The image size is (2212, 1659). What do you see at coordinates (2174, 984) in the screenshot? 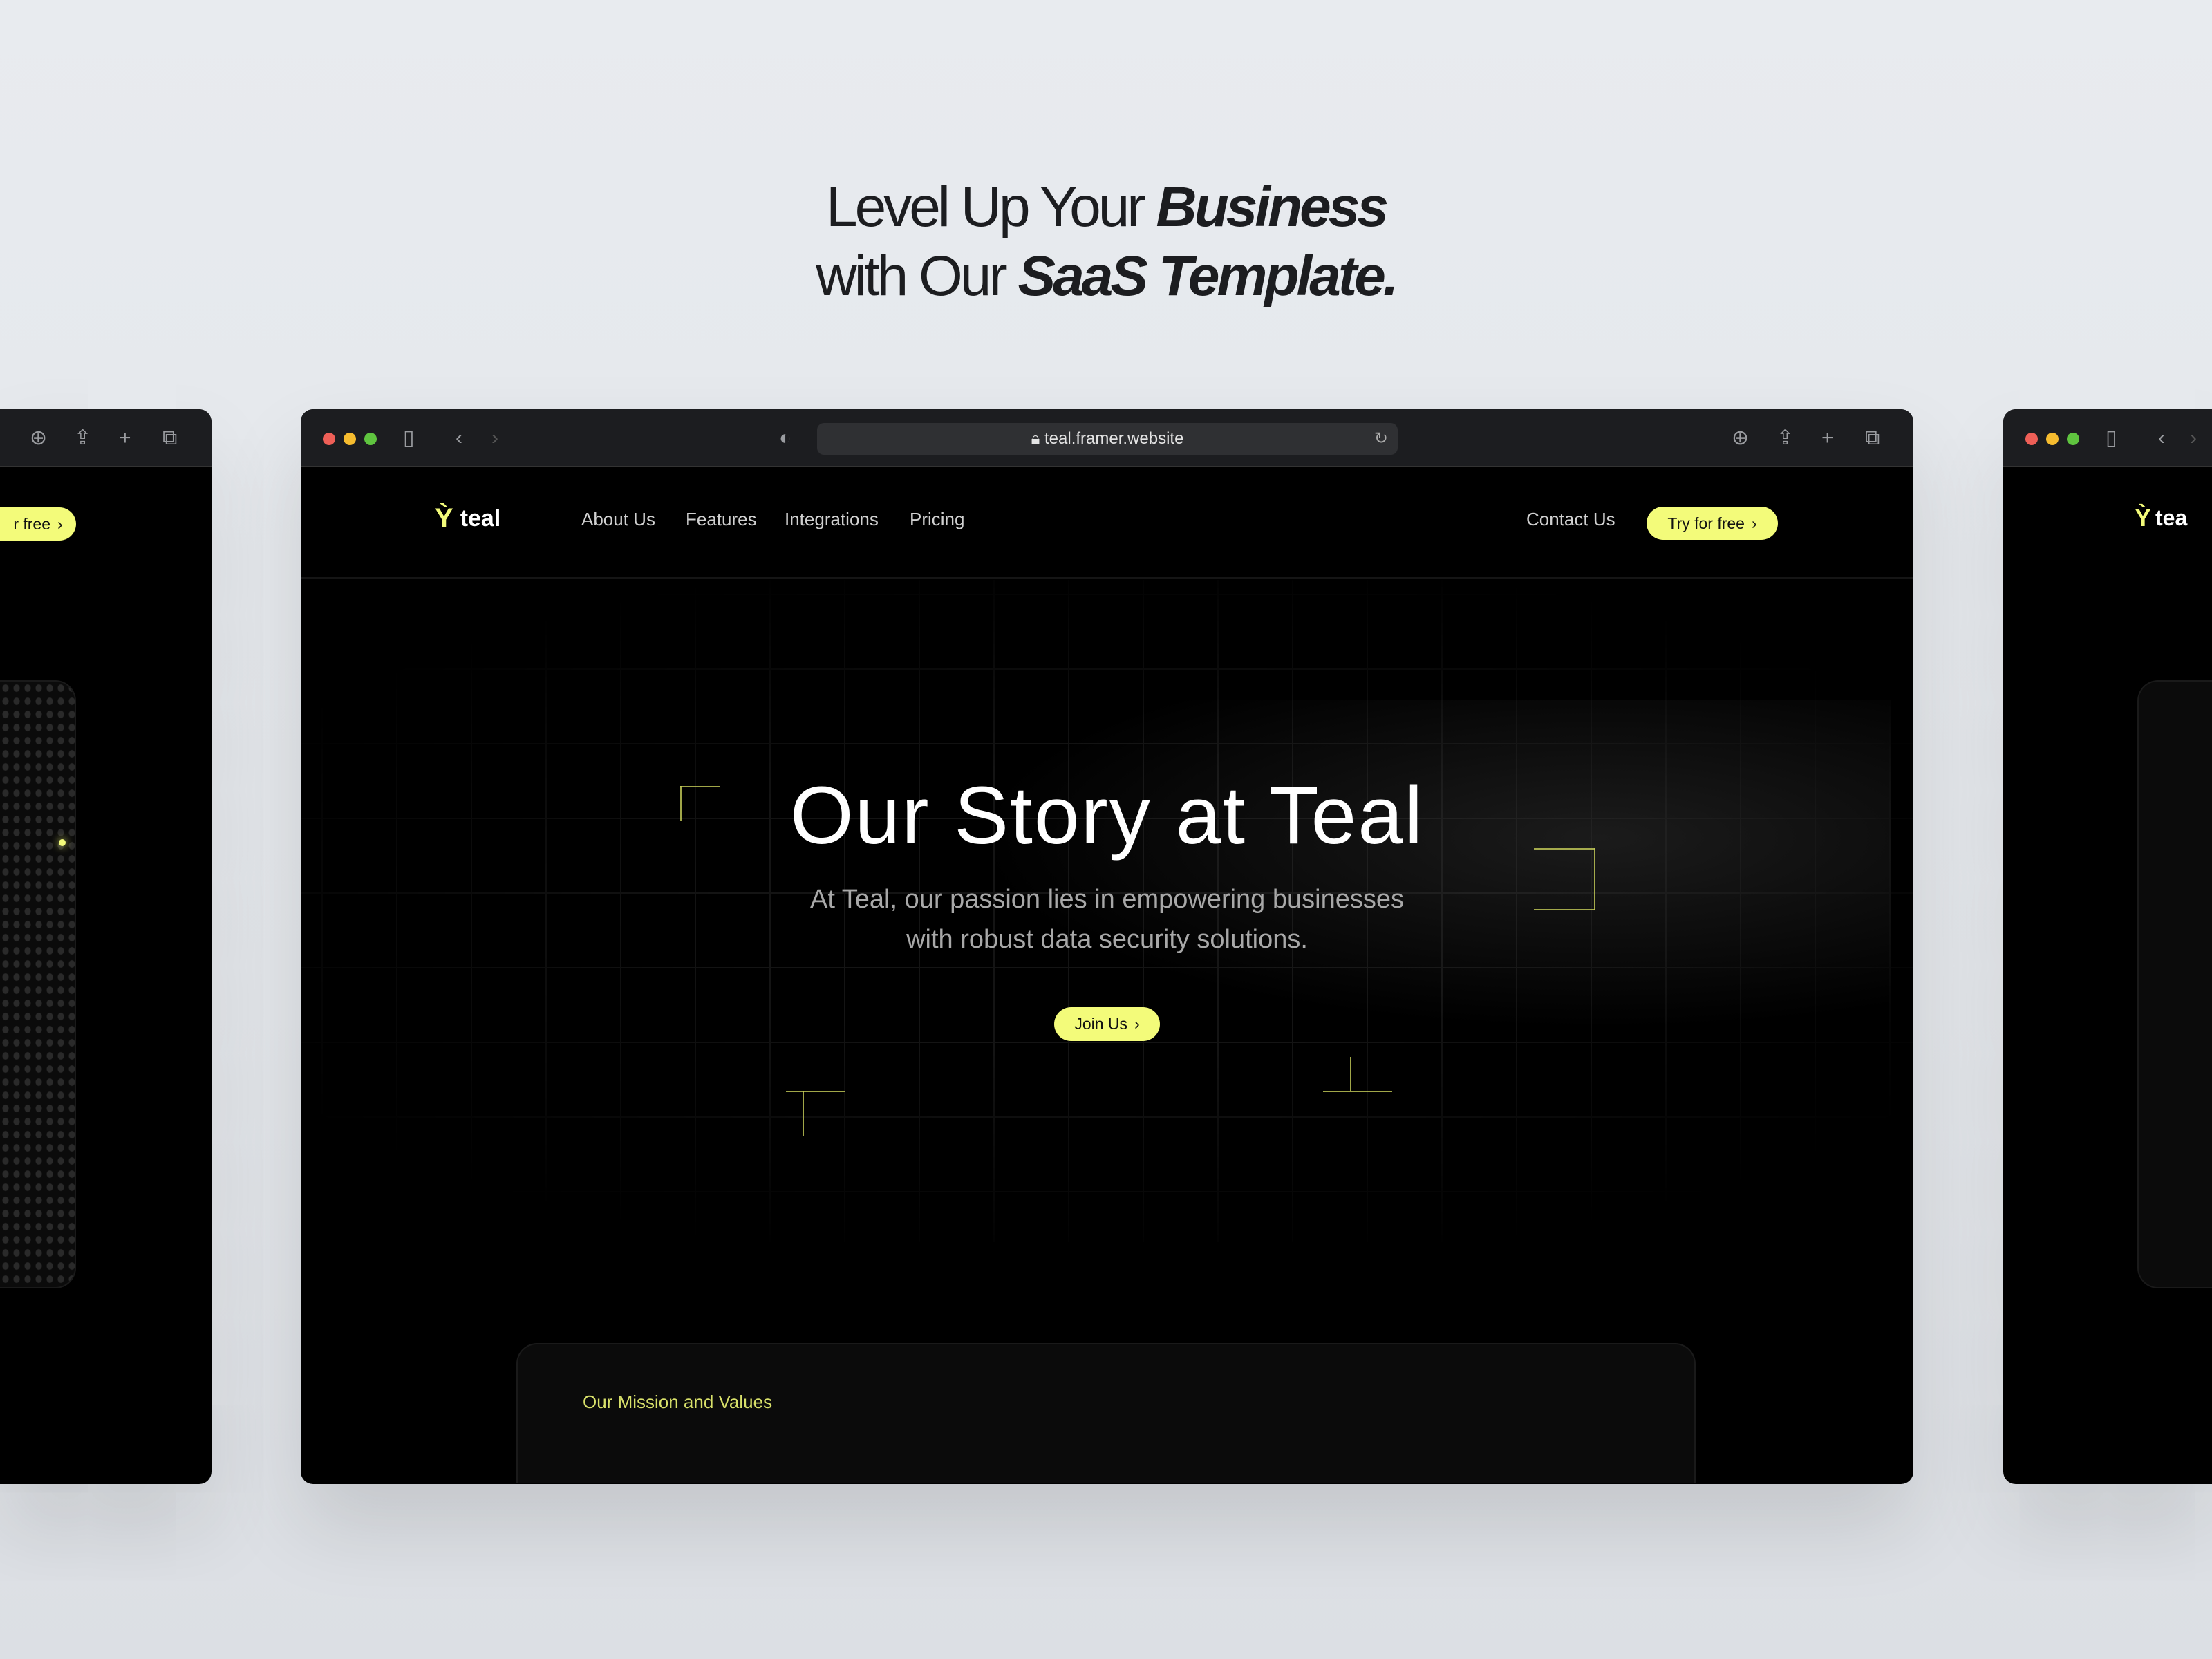
I see `side-card` at bounding box center [2174, 984].